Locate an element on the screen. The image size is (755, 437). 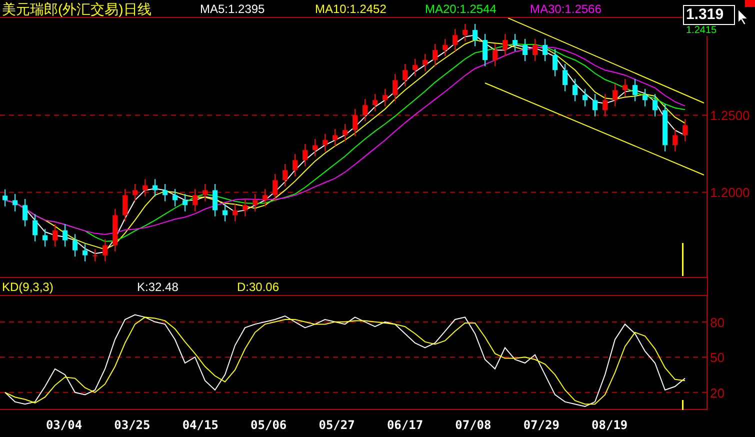
date-label: 03/04 is located at coordinates (64, 425).